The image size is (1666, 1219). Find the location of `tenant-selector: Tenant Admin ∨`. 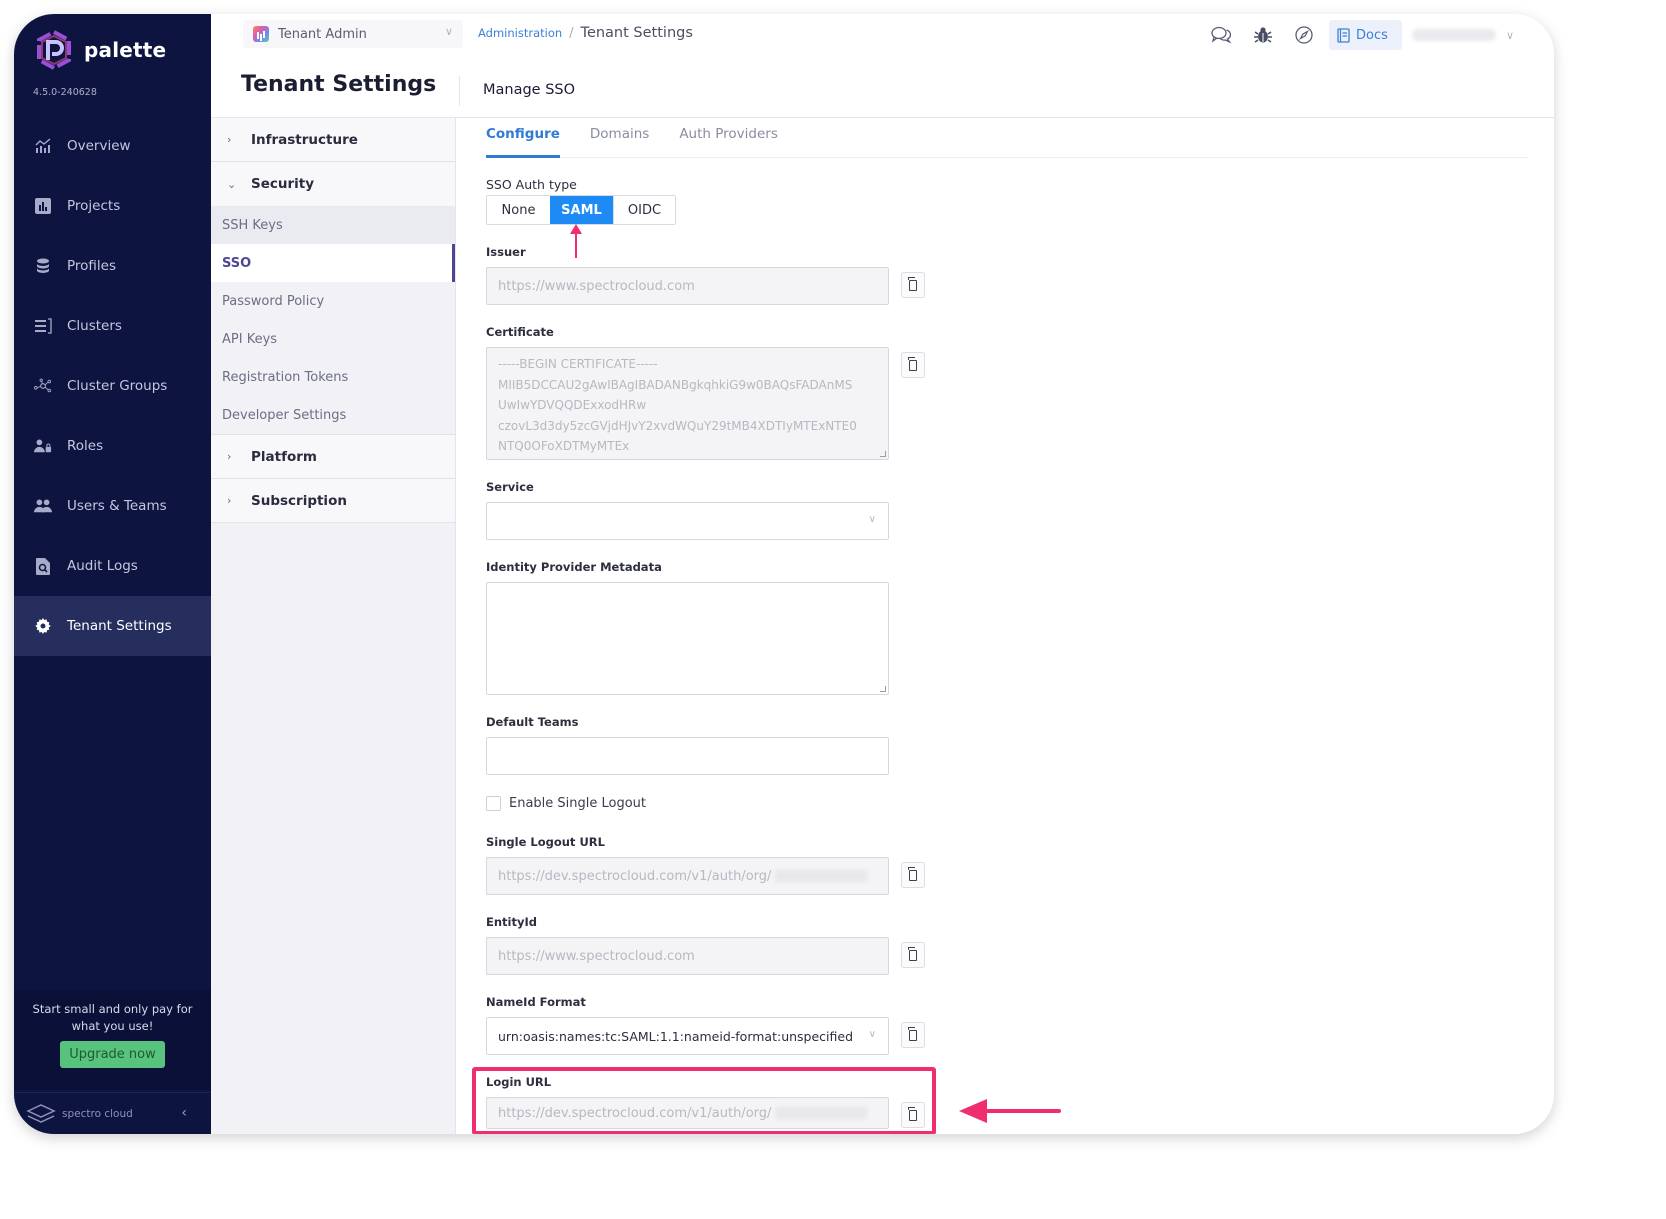

tenant-selector: Tenant Admin ∨ is located at coordinates (353, 34).